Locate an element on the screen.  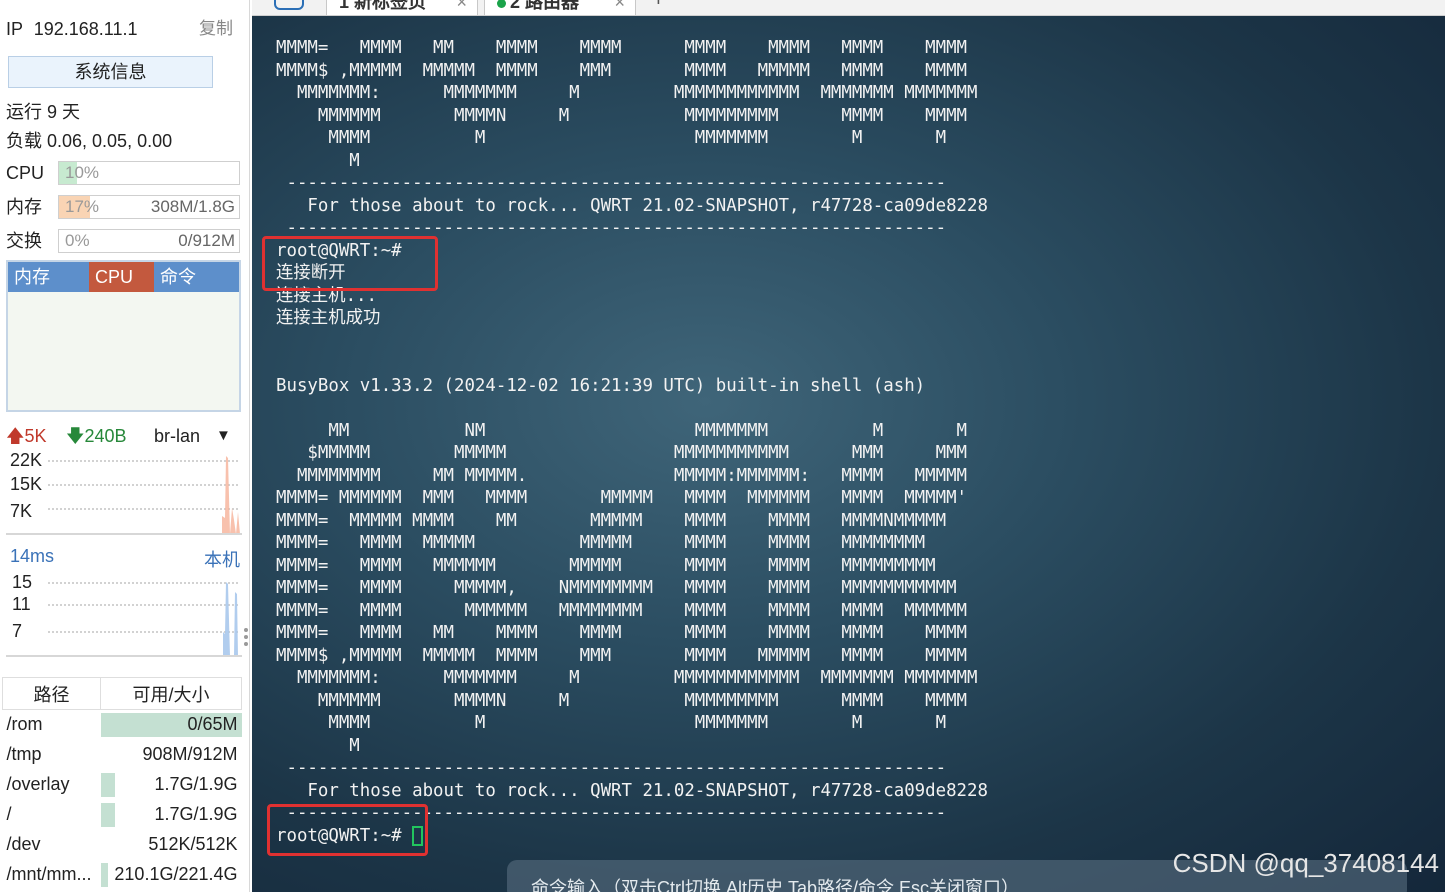
fs-size: 512K/512K is located at coordinates (193, 844).